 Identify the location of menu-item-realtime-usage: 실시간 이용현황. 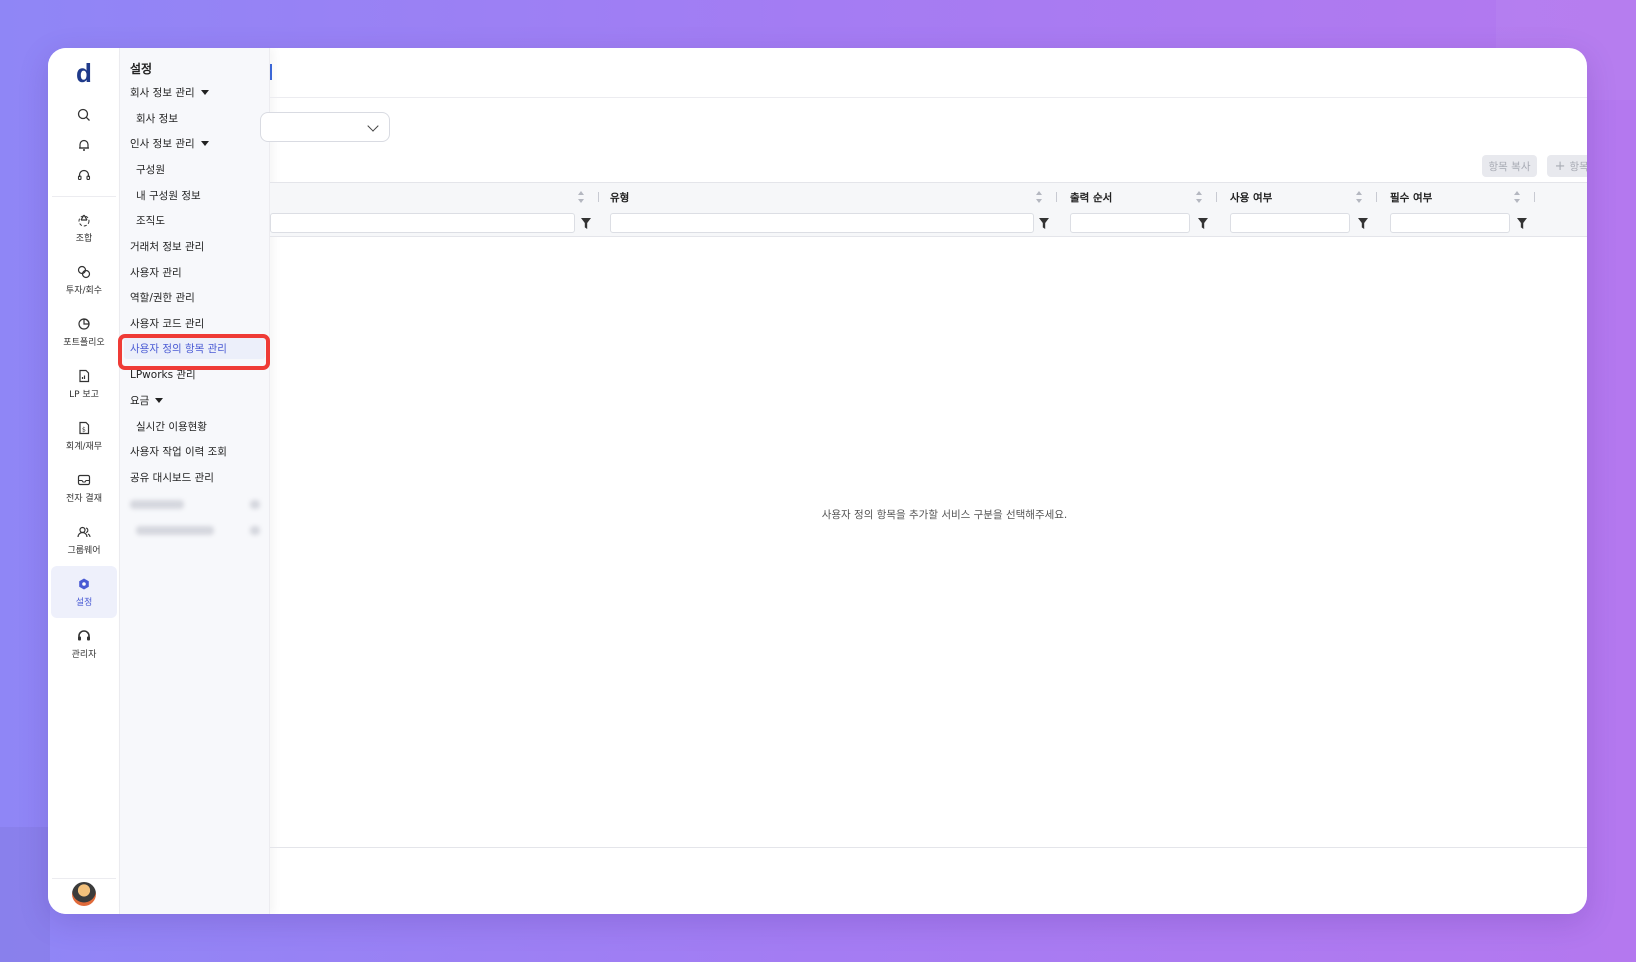
(171, 426).